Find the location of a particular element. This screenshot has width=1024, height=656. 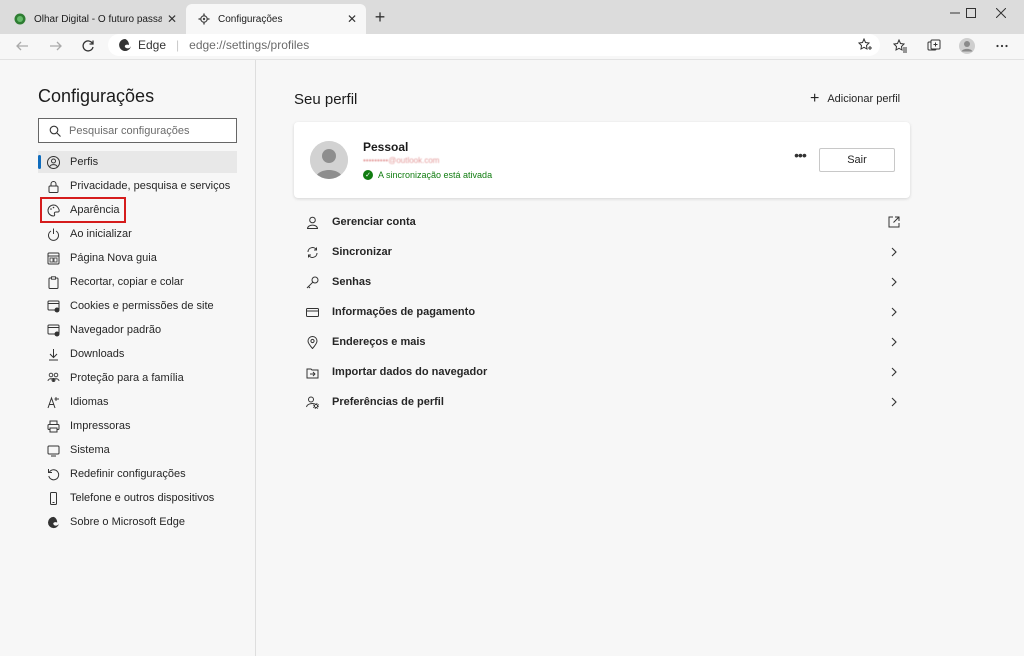

sidebar-item-privacidade: Privacidade, pesquisa e serviços is located at coordinates (137, 186).